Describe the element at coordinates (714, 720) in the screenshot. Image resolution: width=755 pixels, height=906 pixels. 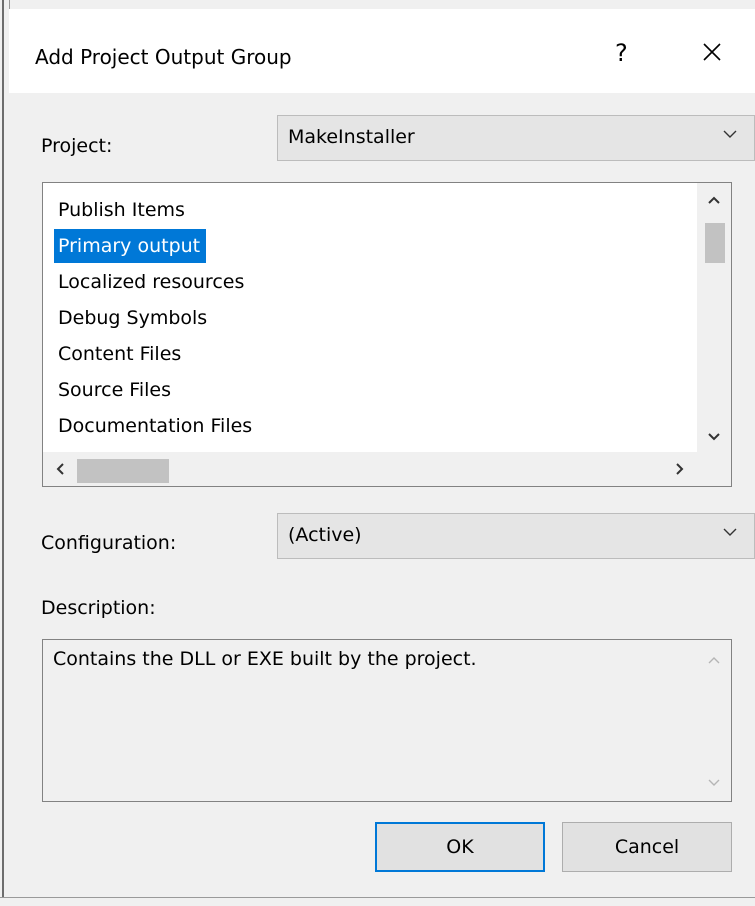
I see `description-scrollbar` at that location.